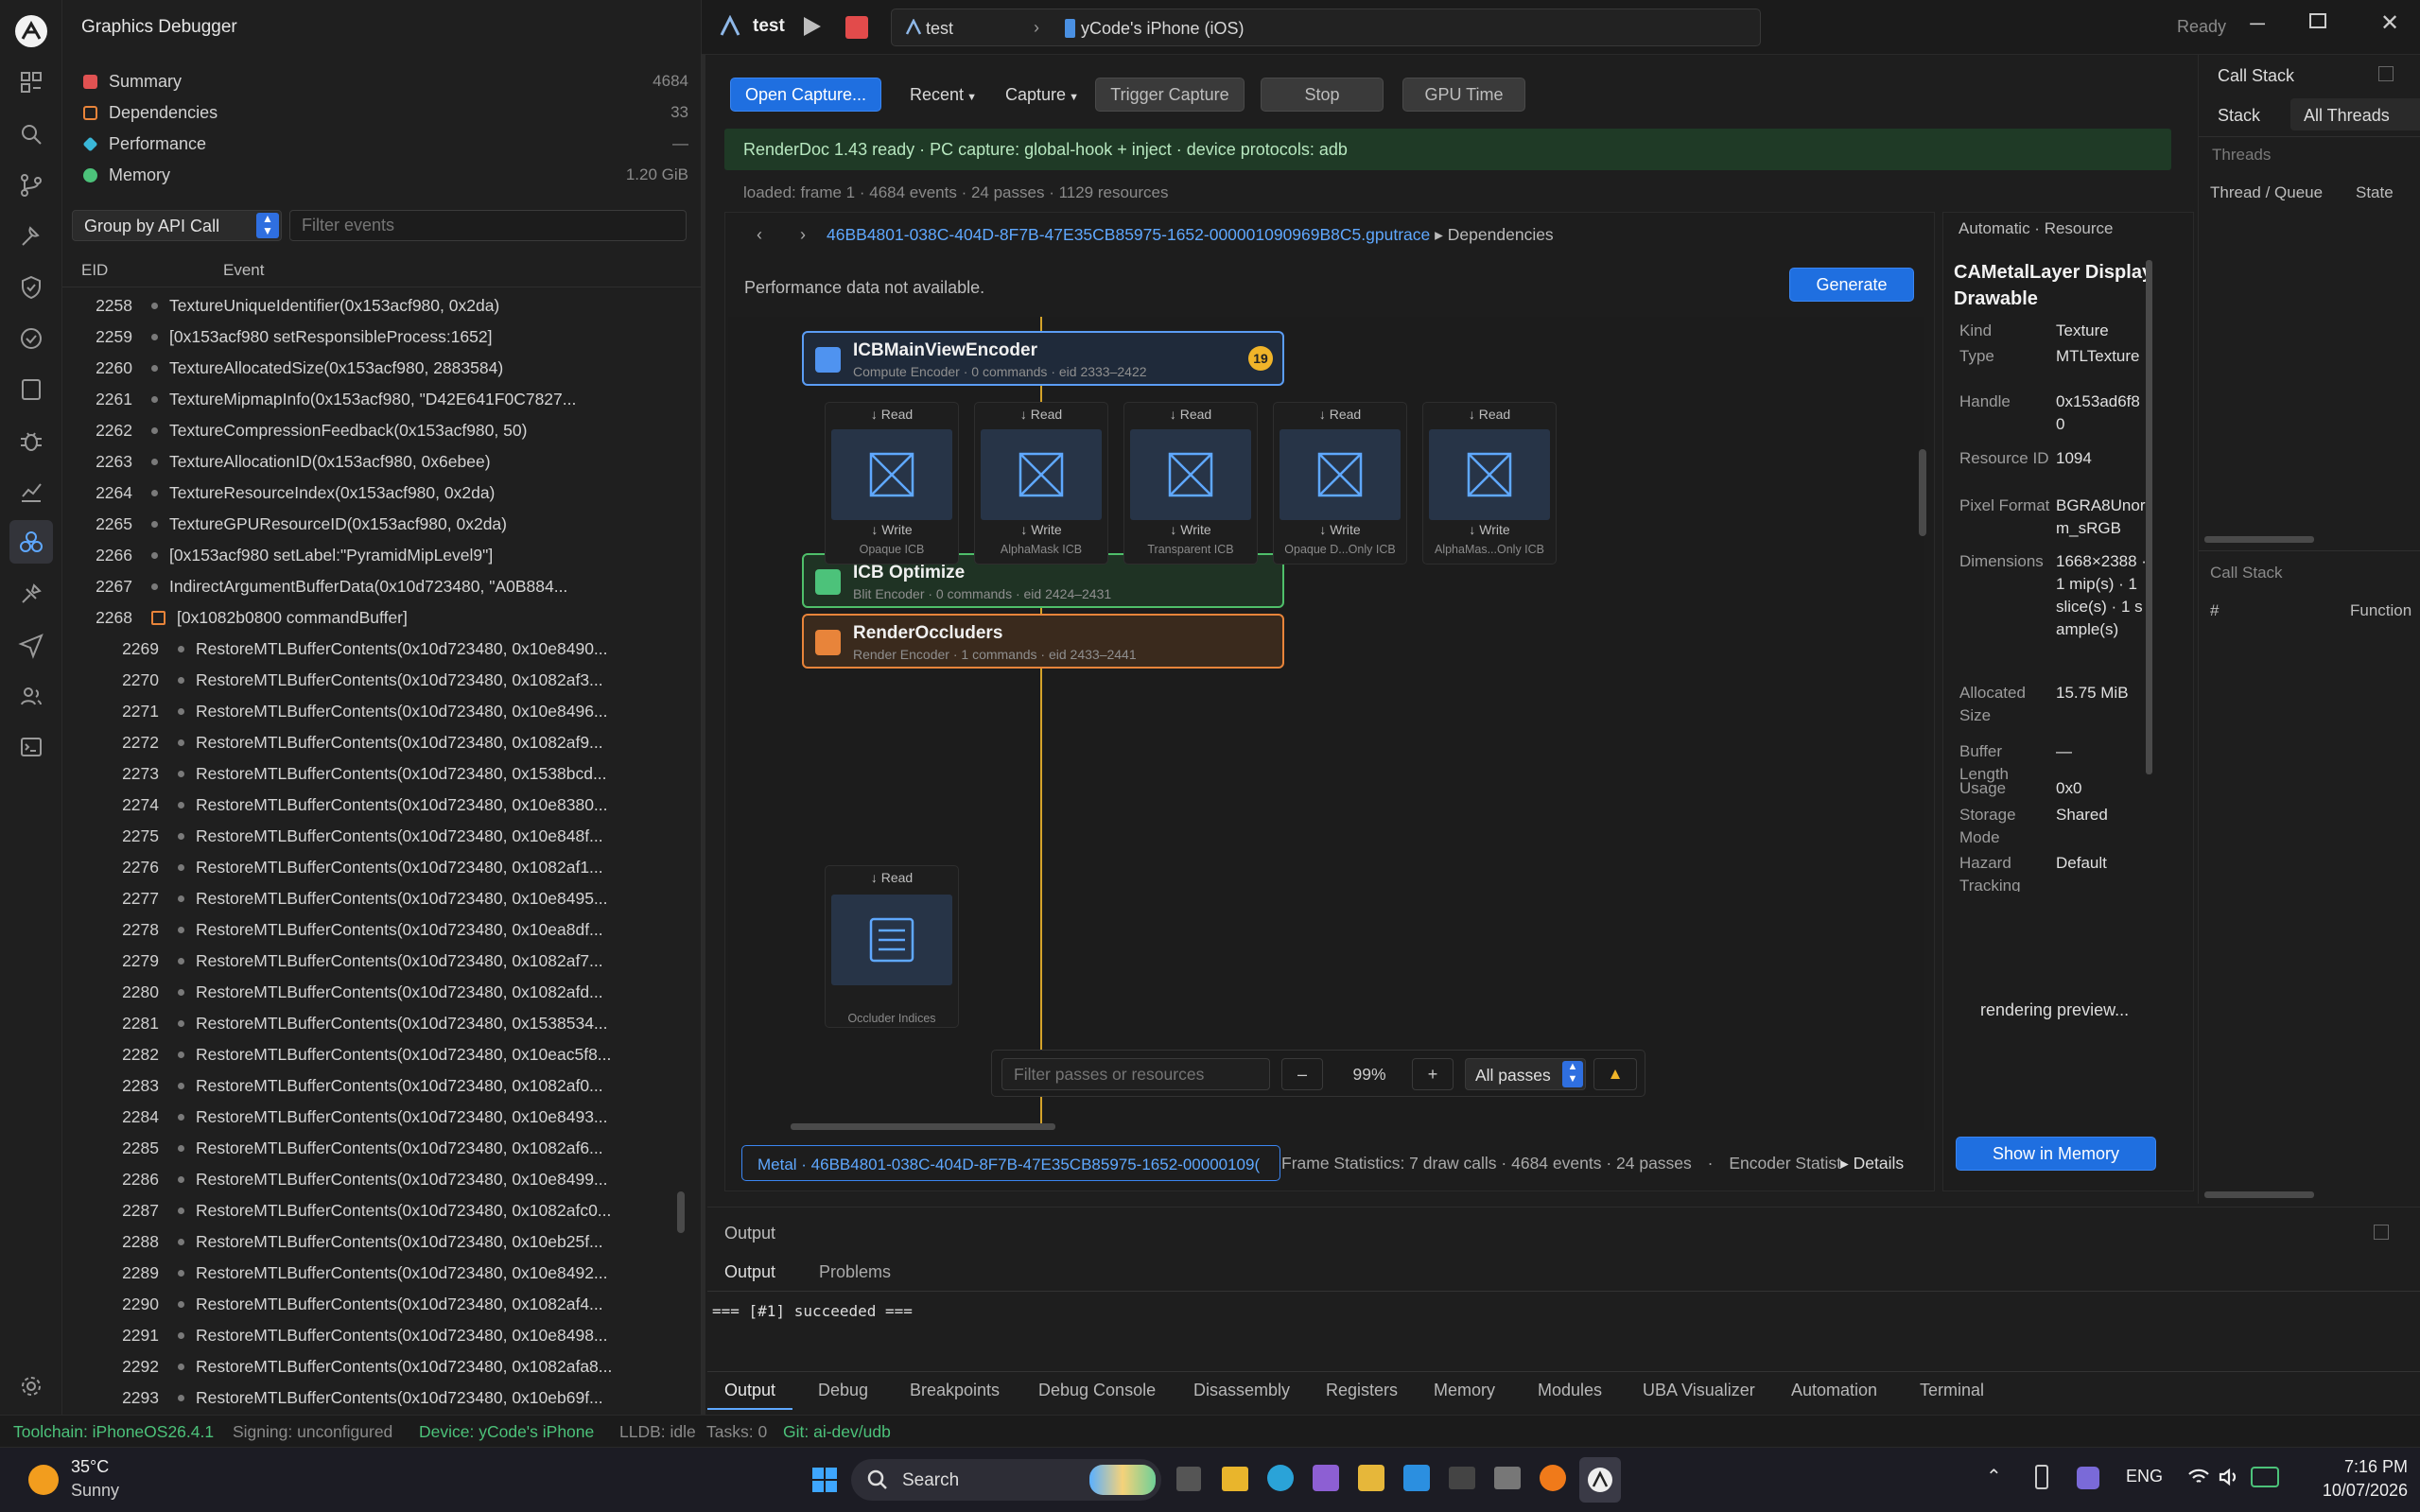 The image size is (2420, 1512). I want to click on generate-button: Generate, so click(1852, 285).